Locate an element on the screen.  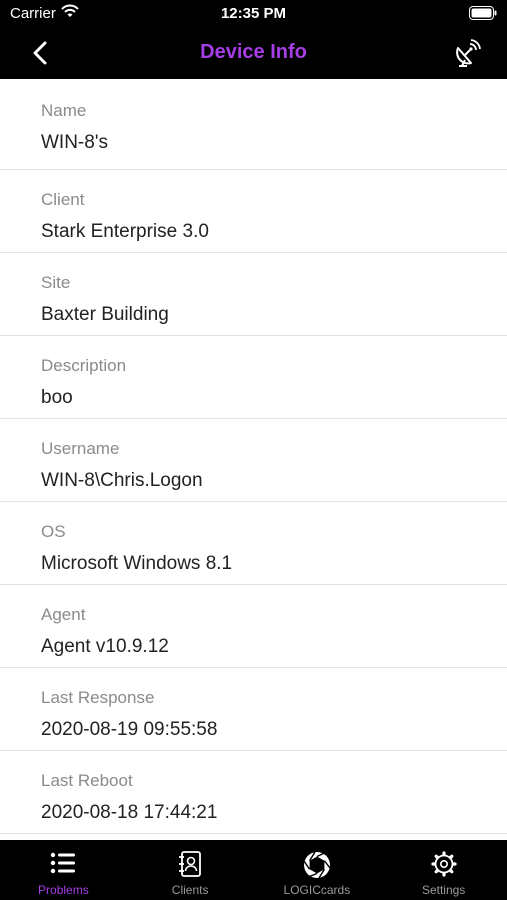
field-label: Site is located at coordinates (56, 282).